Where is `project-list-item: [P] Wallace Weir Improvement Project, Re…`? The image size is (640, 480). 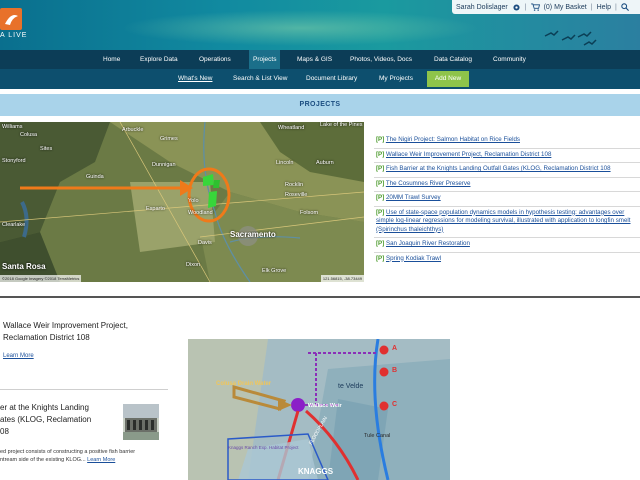
project-list-item: [P] Wallace Weir Improvement Project, Re… is located at coordinates (507, 156).